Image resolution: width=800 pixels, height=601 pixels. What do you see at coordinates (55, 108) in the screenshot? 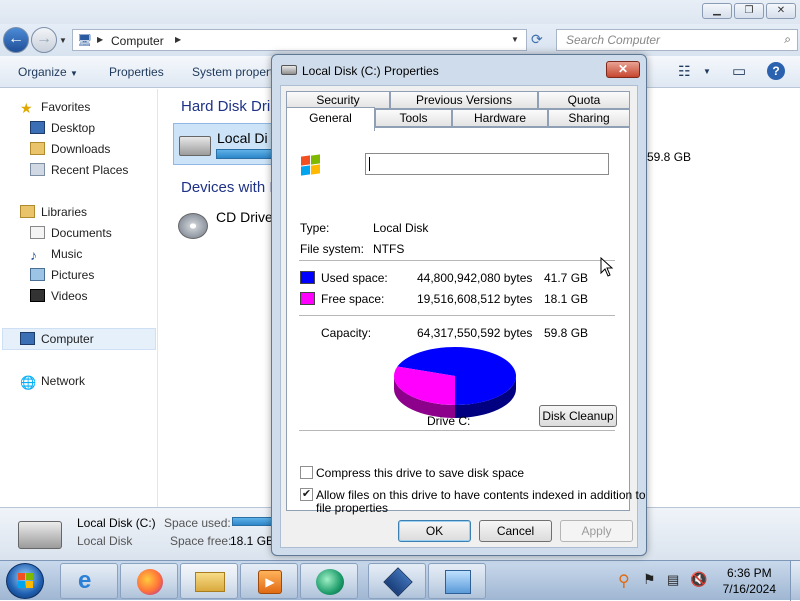
I see `sidebar-item-favorites: ★ Favorites` at bounding box center [55, 108].